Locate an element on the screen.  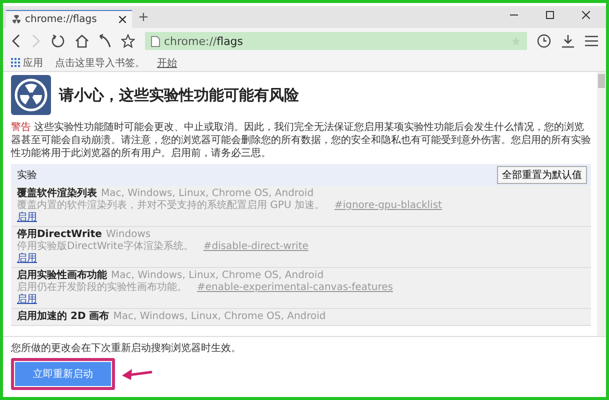
experiment-name: 覆盖软件渲染列表 is located at coordinates (57, 194).